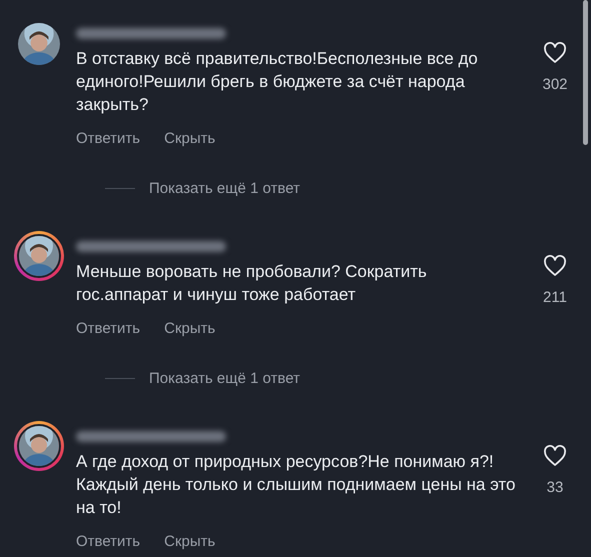 The height and width of the screenshot is (557, 591). Describe the element at coordinates (585, 72) in the screenshot. I see `scrollbar` at that location.